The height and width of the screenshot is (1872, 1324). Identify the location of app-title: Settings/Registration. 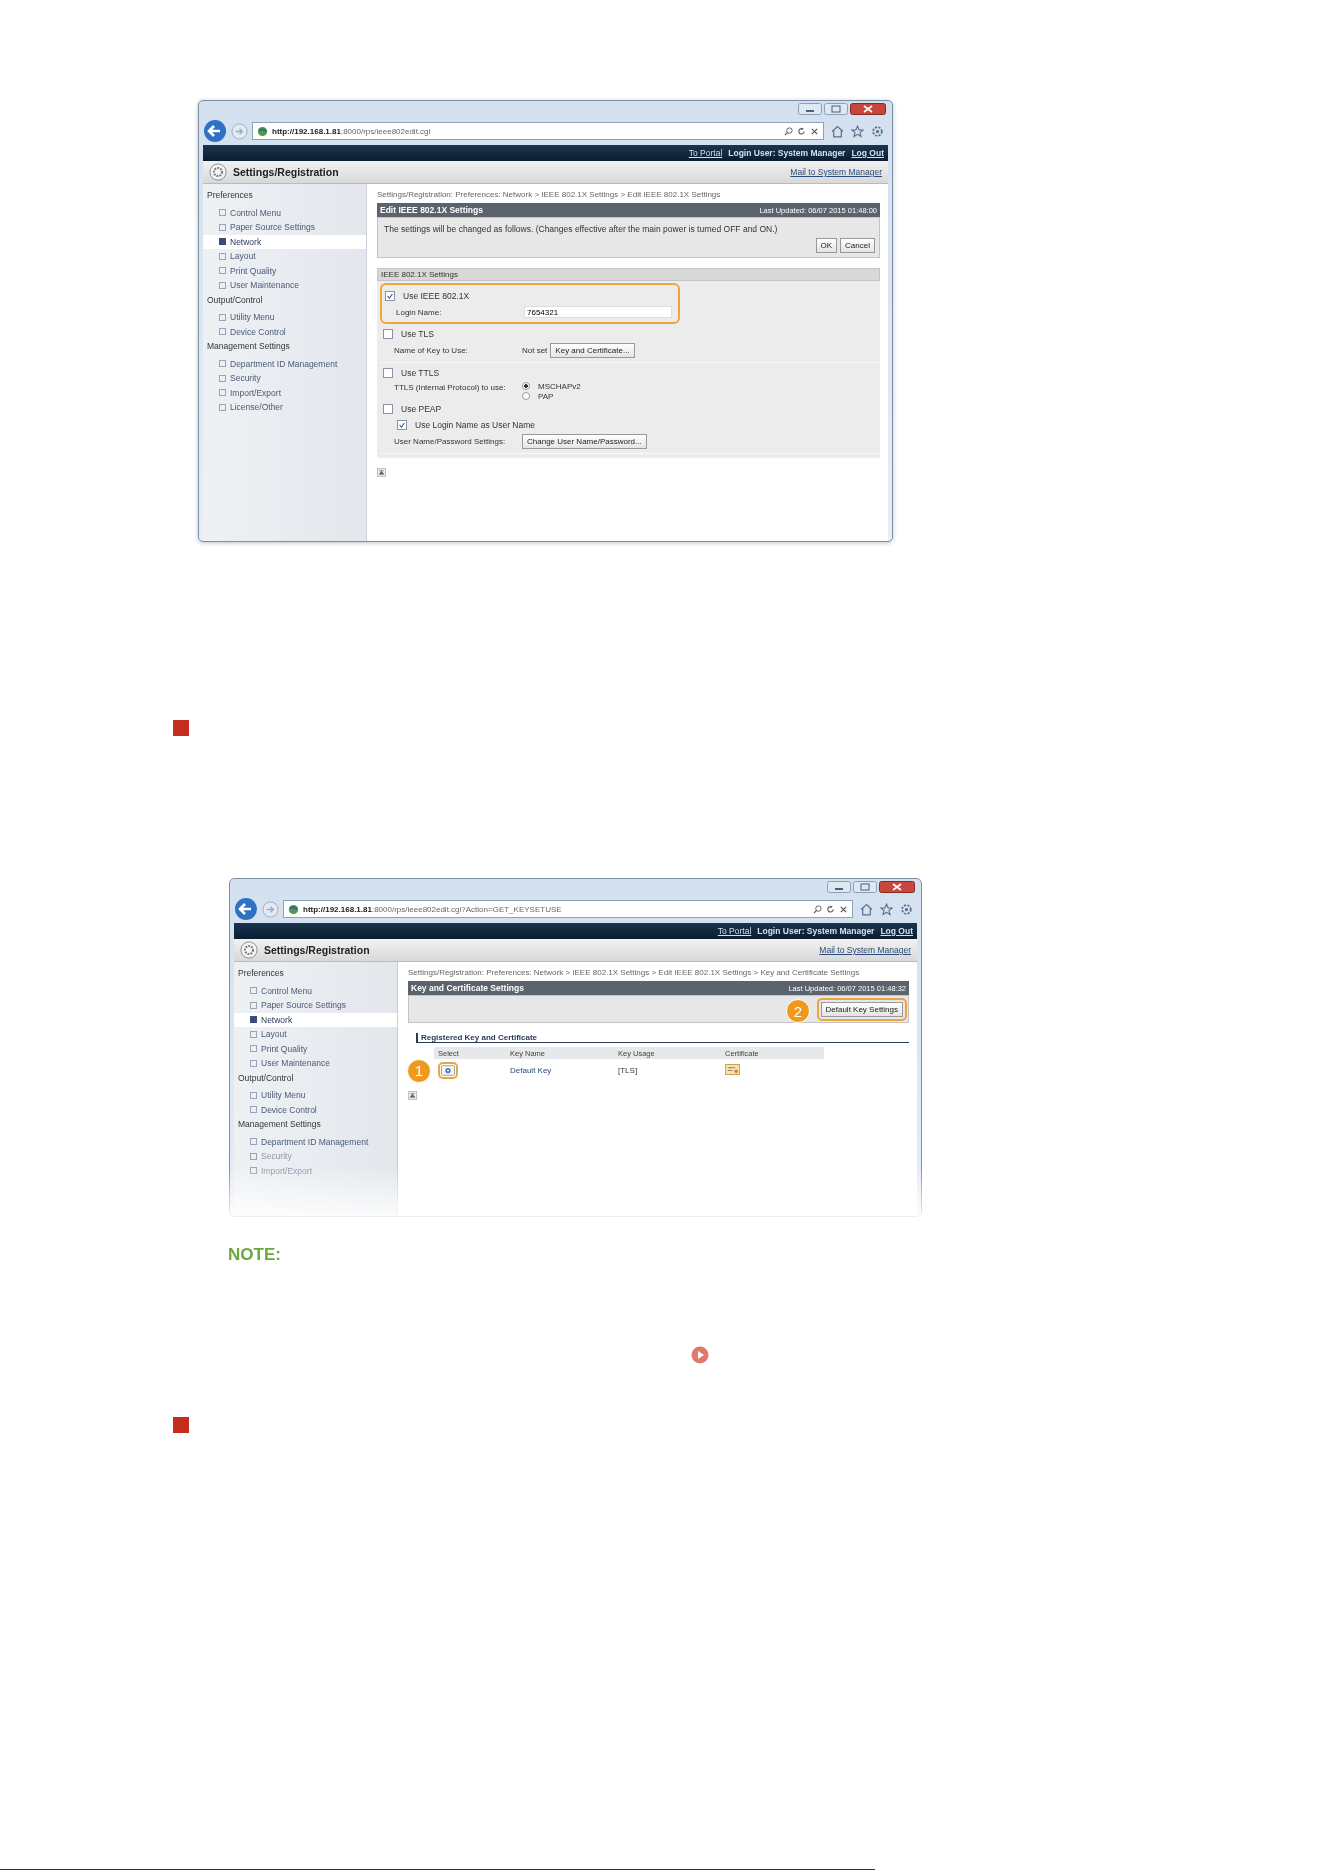
(286, 172).